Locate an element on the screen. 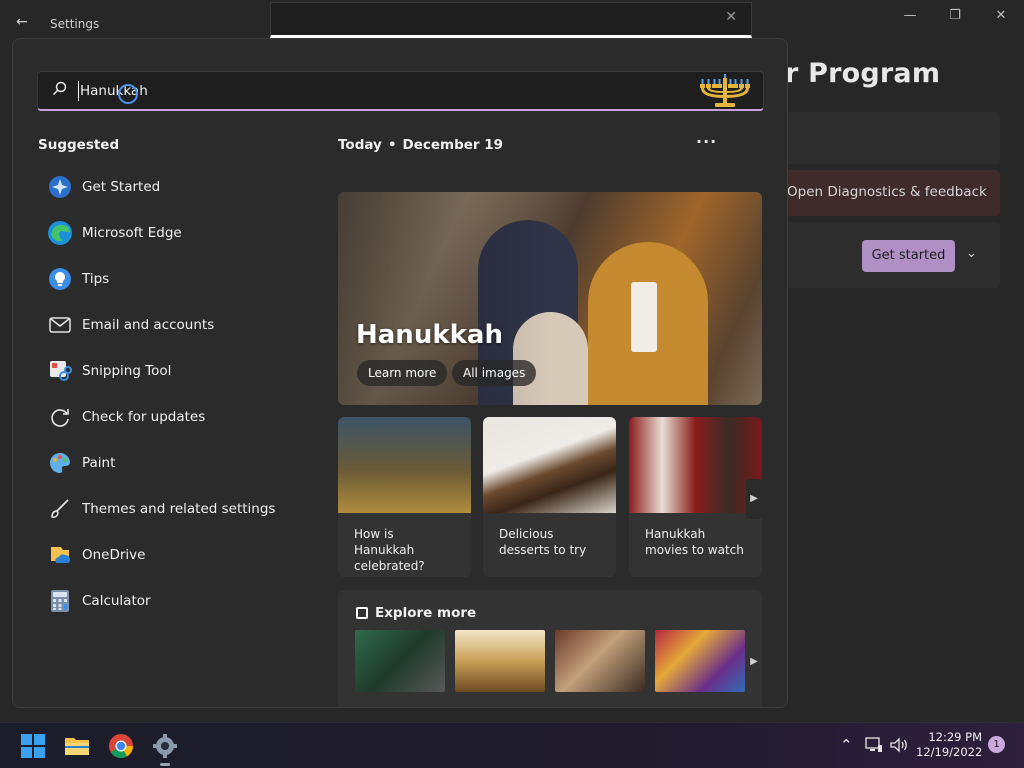  settings-card is located at coordinates (890, 138).